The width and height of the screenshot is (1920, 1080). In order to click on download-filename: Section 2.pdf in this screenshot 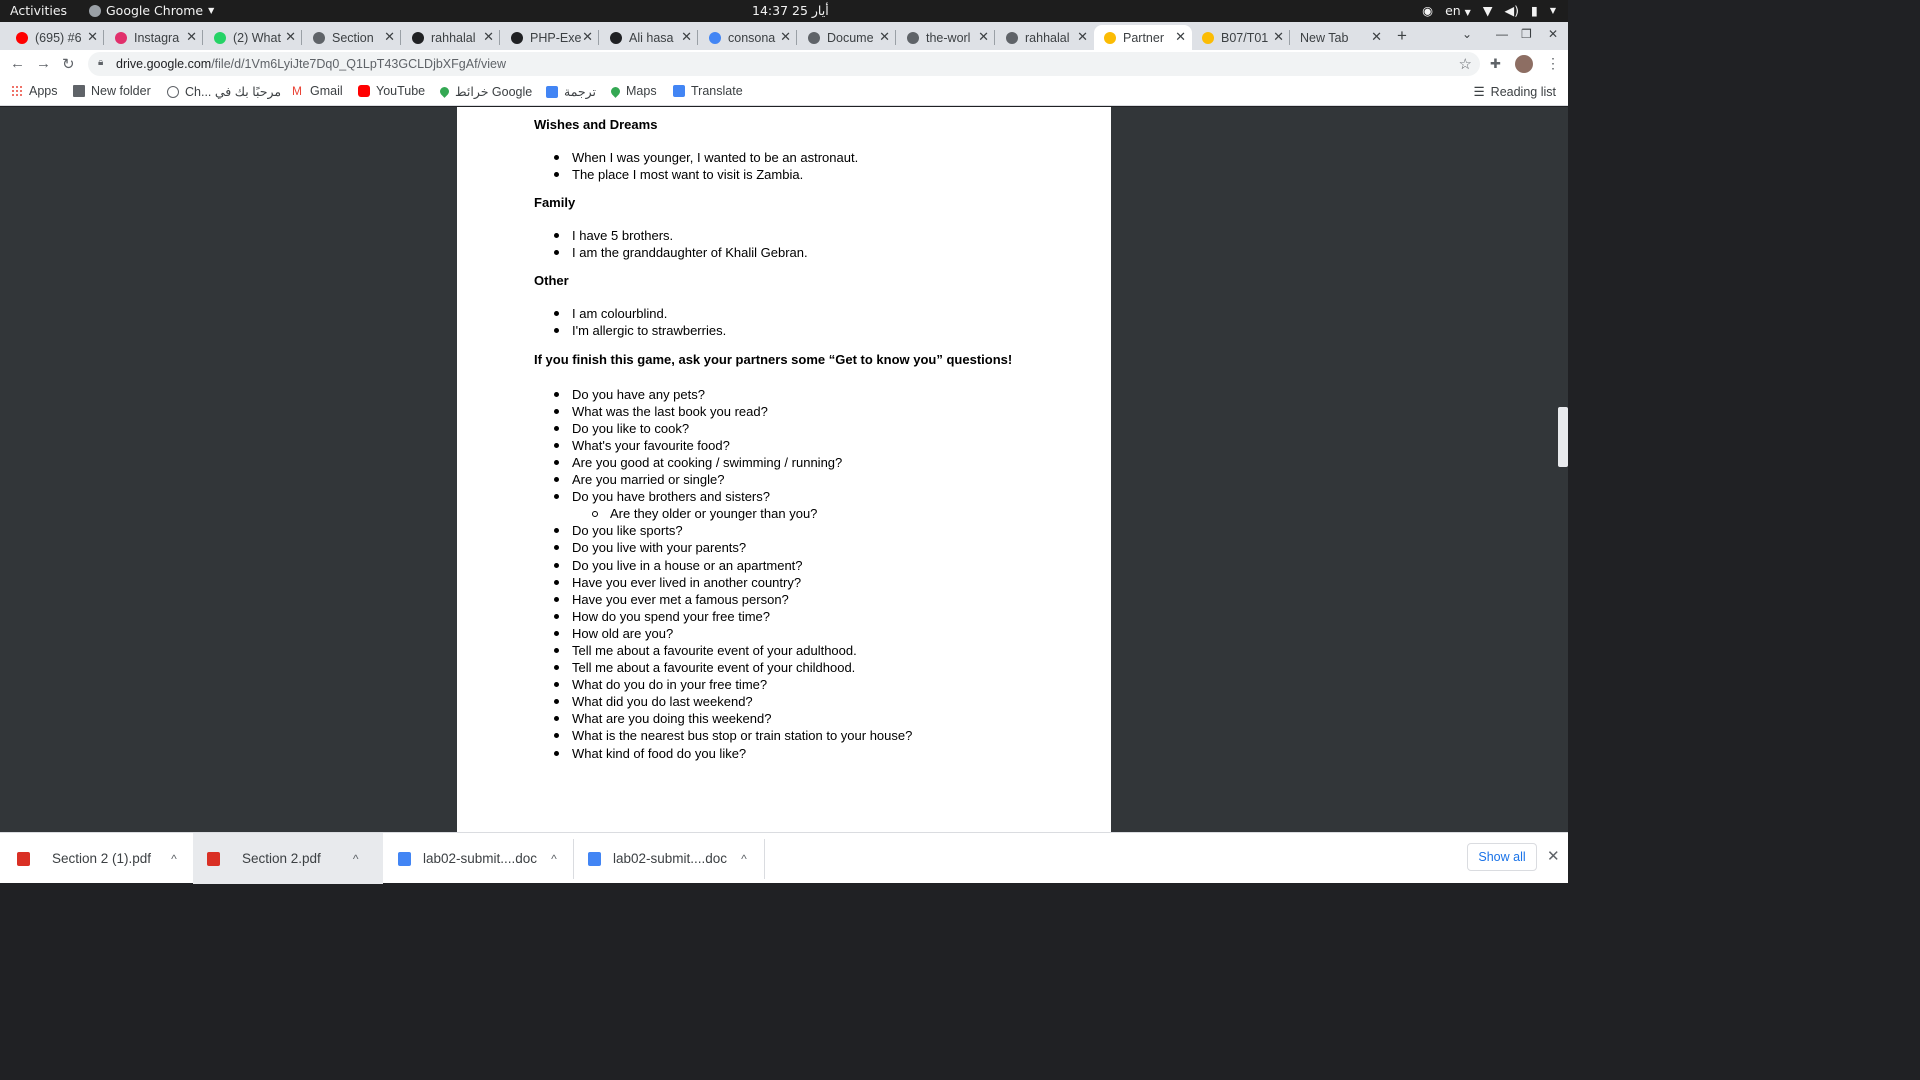, I will do `click(281, 858)`.